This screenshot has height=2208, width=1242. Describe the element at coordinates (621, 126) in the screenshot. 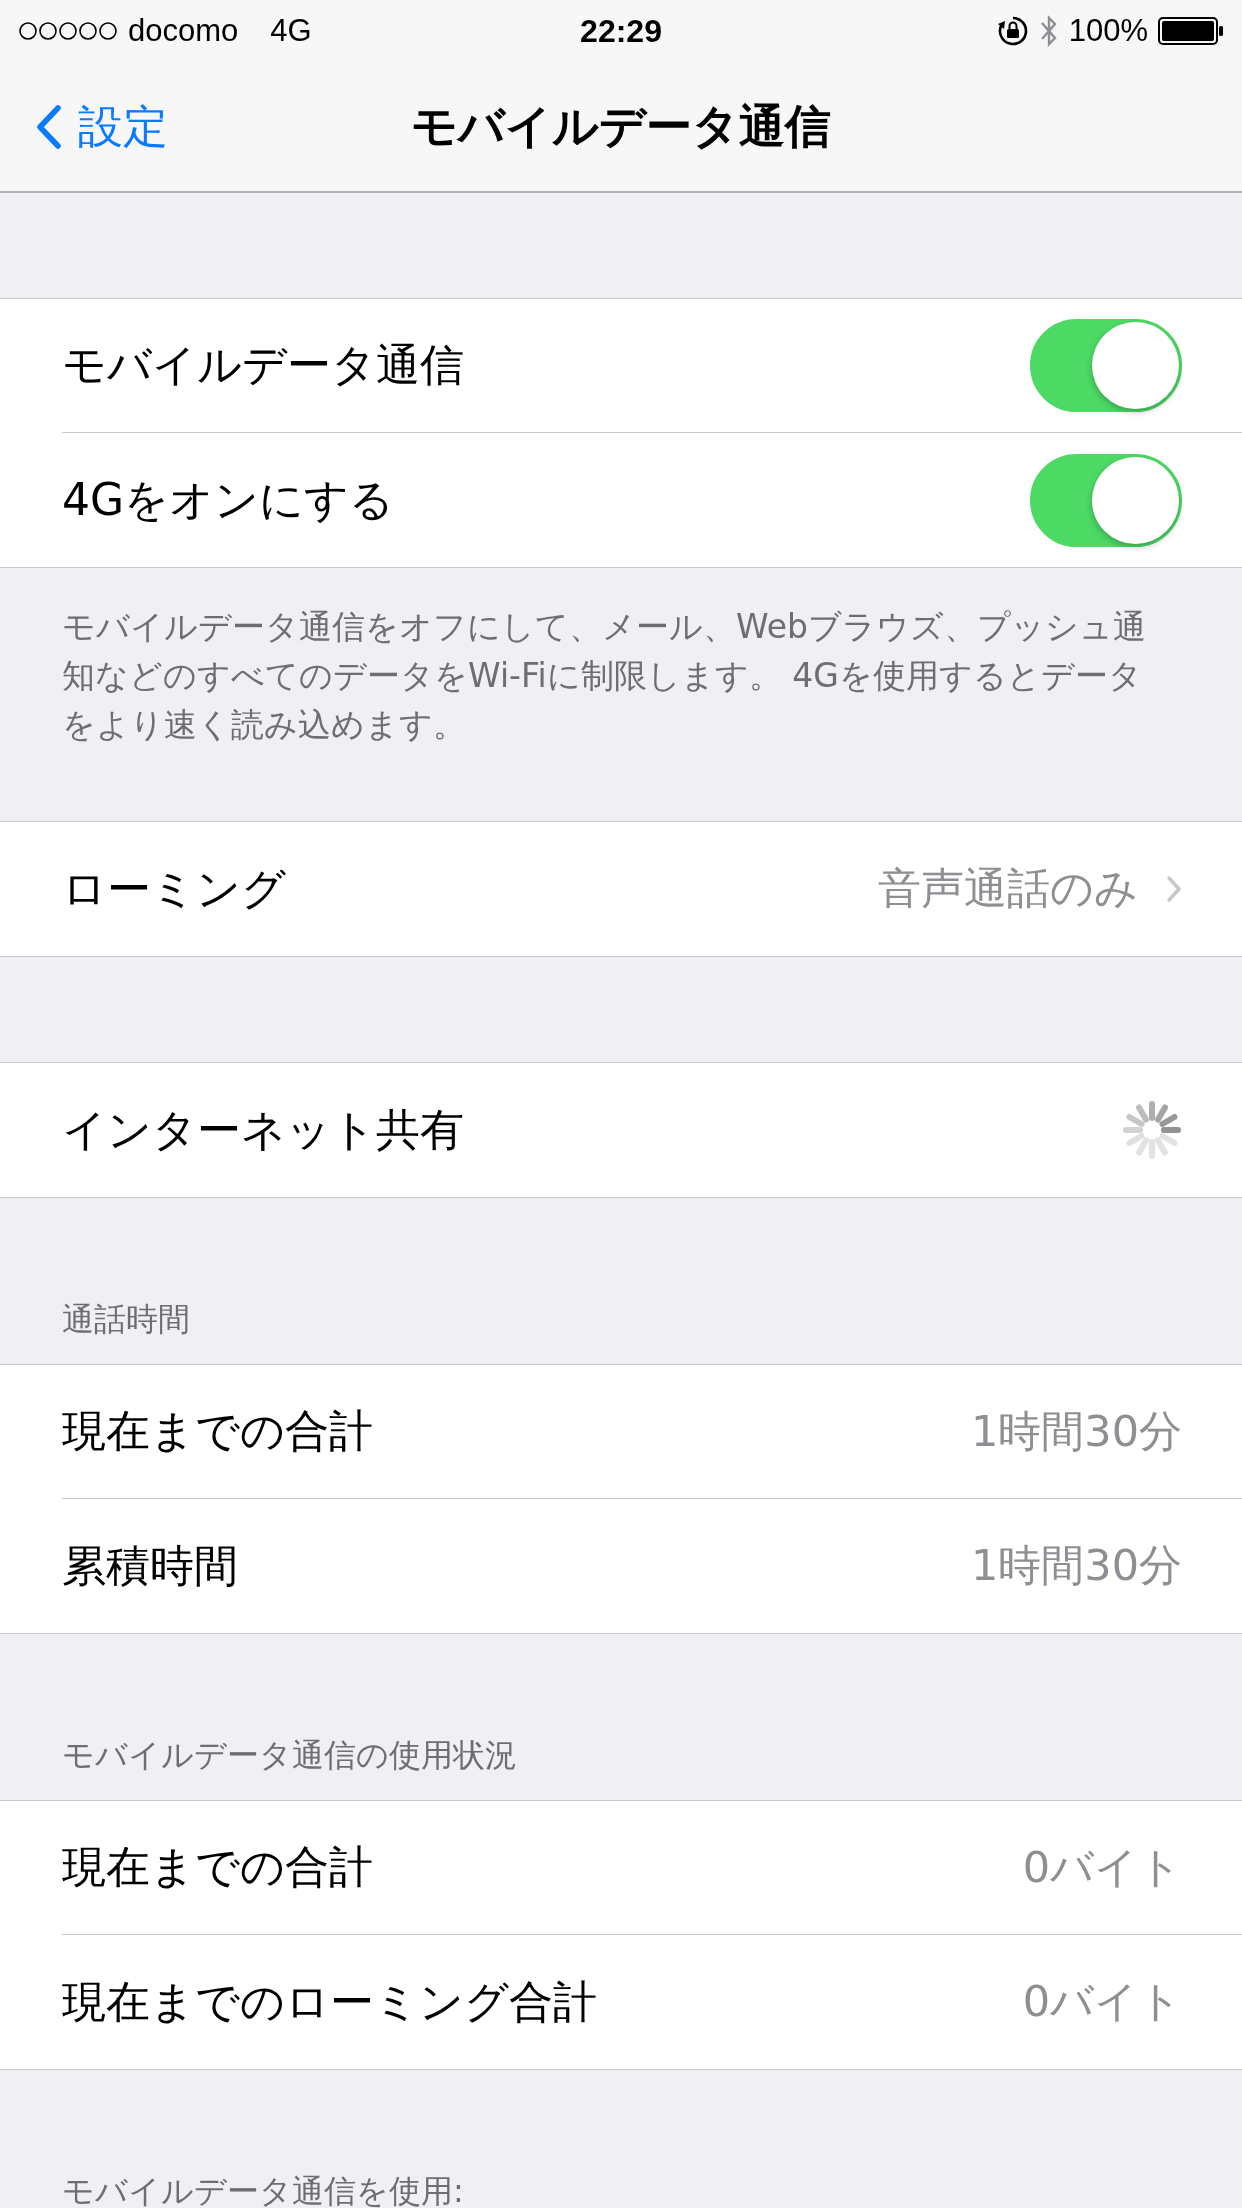

I see `screen-title: モバイルデータ通信` at that location.